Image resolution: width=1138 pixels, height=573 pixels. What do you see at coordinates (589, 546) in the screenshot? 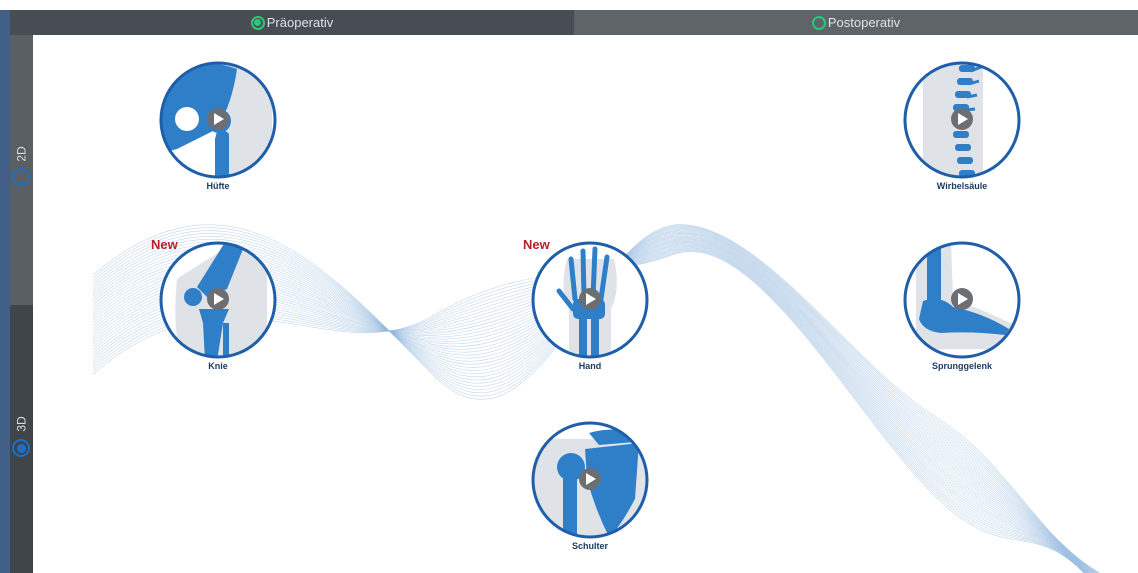
I see `joint-label: Schulter` at bounding box center [589, 546].